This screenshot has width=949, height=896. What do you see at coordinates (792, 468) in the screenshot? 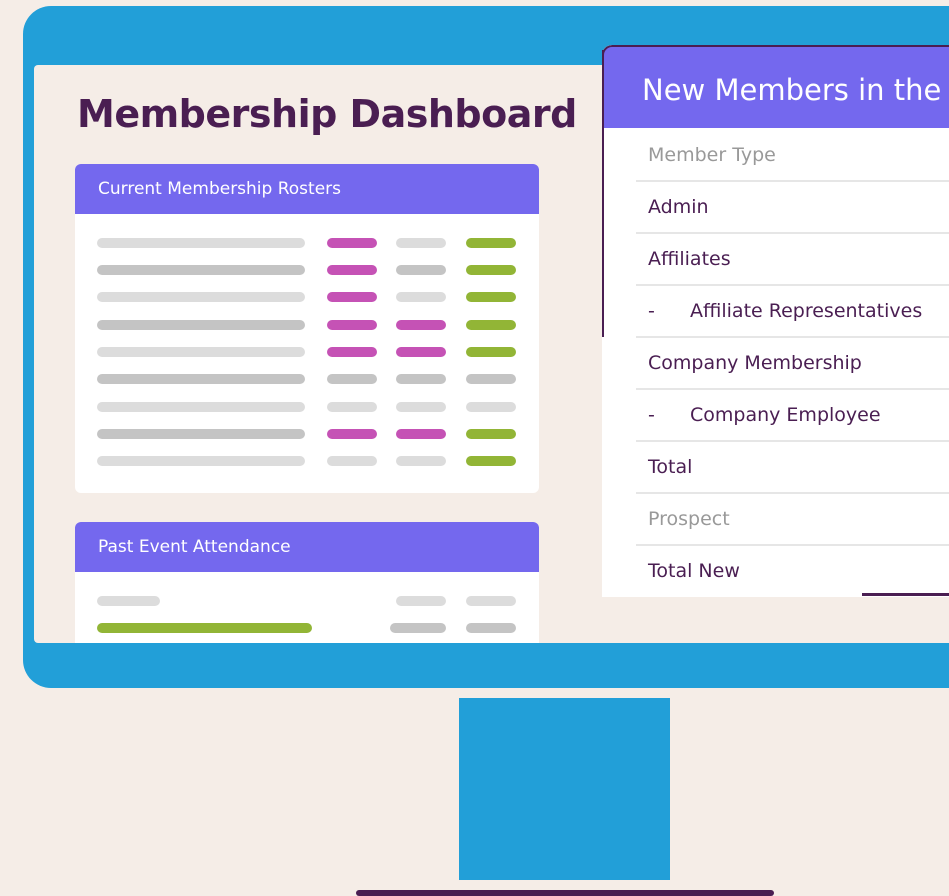
I see `table-row: Total` at bounding box center [792, 468].